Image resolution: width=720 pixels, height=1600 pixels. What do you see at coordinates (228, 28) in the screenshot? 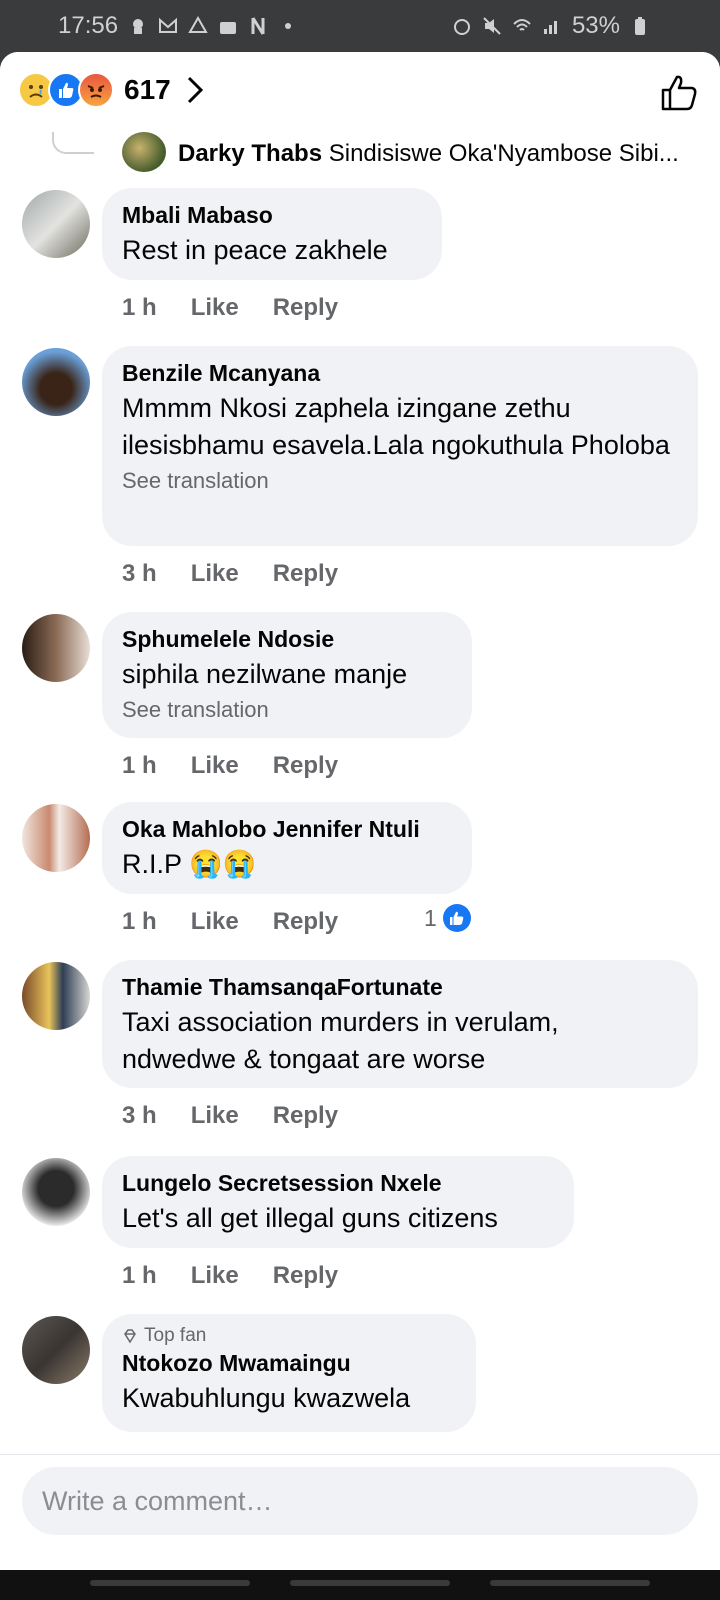
I see `download-icon` at bounding box center [228, 28].